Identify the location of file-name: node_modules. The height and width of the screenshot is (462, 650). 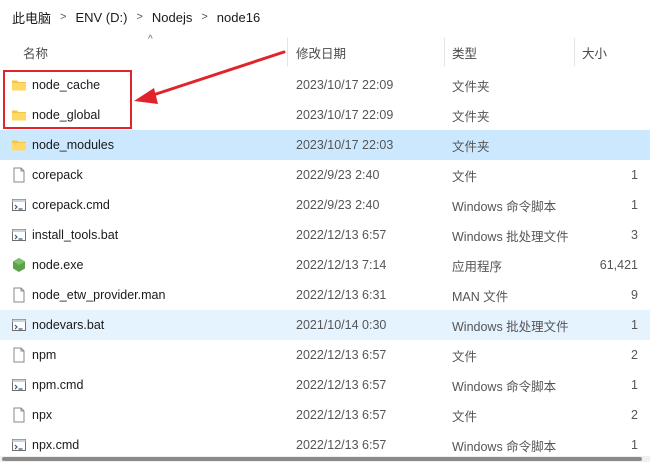
(73, 145).